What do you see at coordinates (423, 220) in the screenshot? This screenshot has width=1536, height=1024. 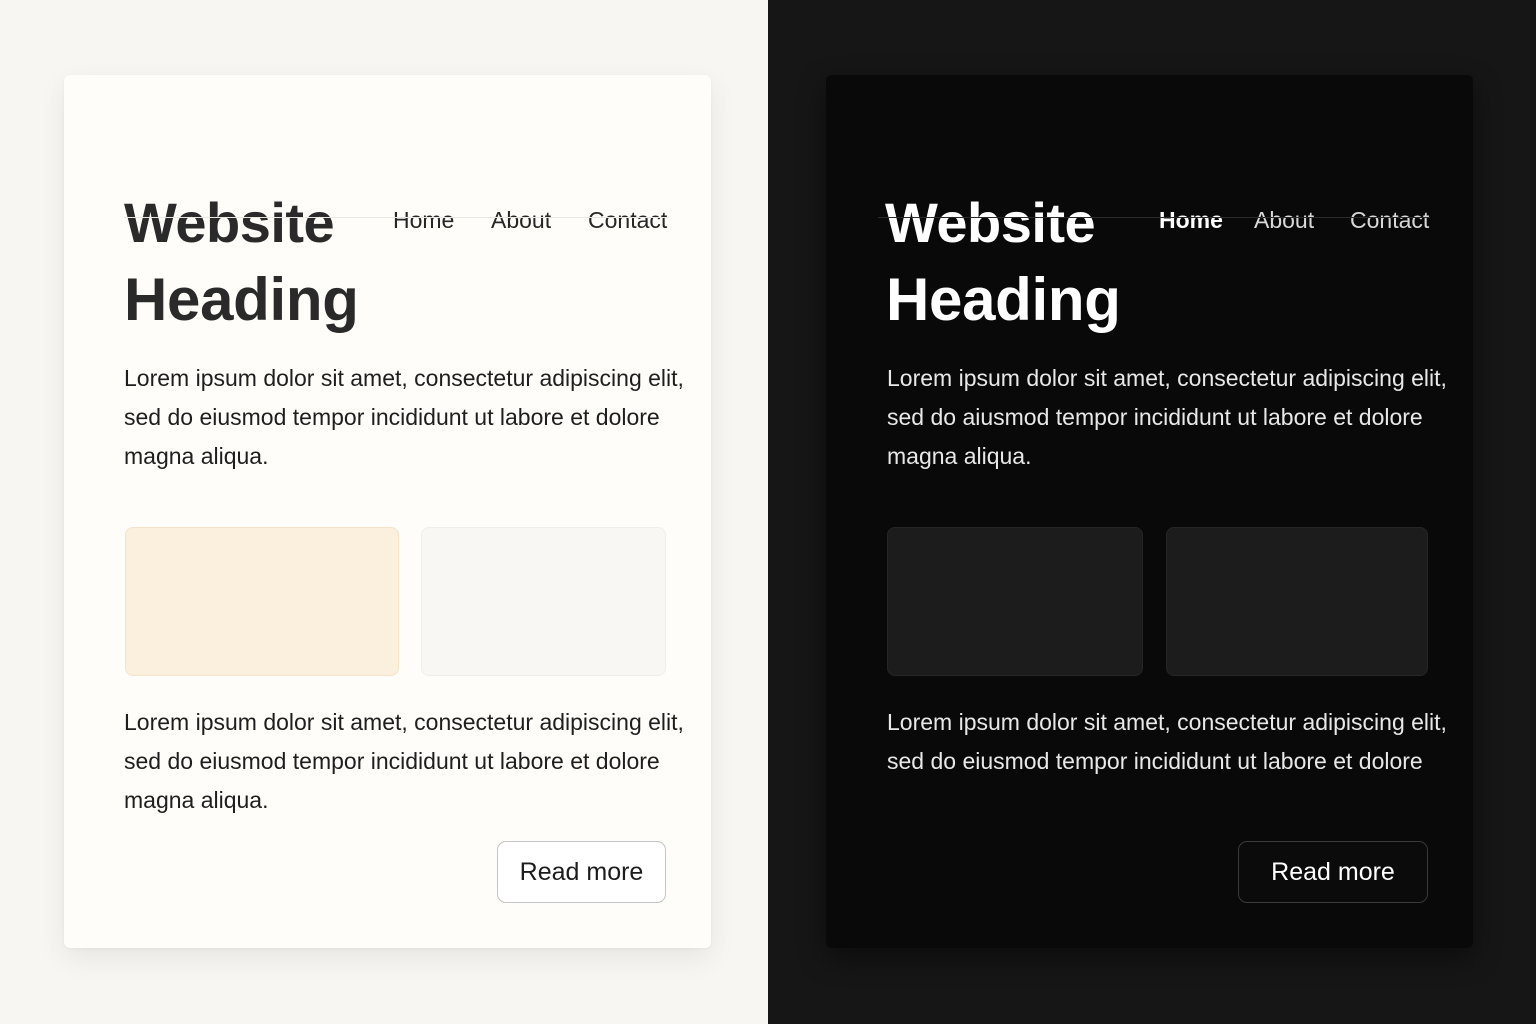 I see `nav-home-link: Home` at bounding box center [423, 220].